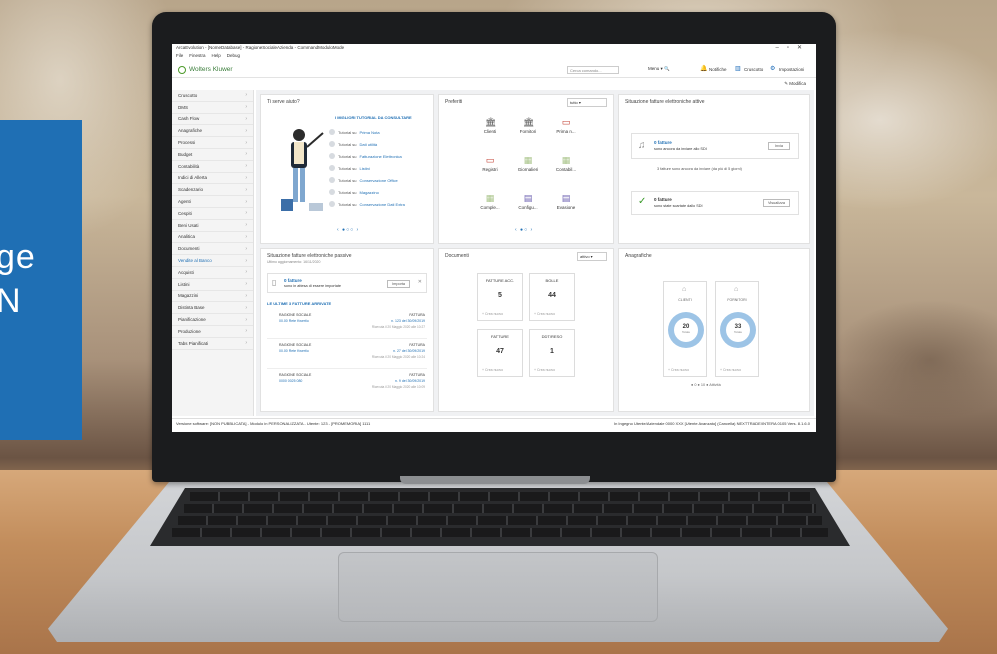 This screenshot has height=654, width=997. What do you see at coordinates (212, 120) in the screenshot?
I see `sidebar-item: Cash Flow ›` at bounding box center [212, 120].